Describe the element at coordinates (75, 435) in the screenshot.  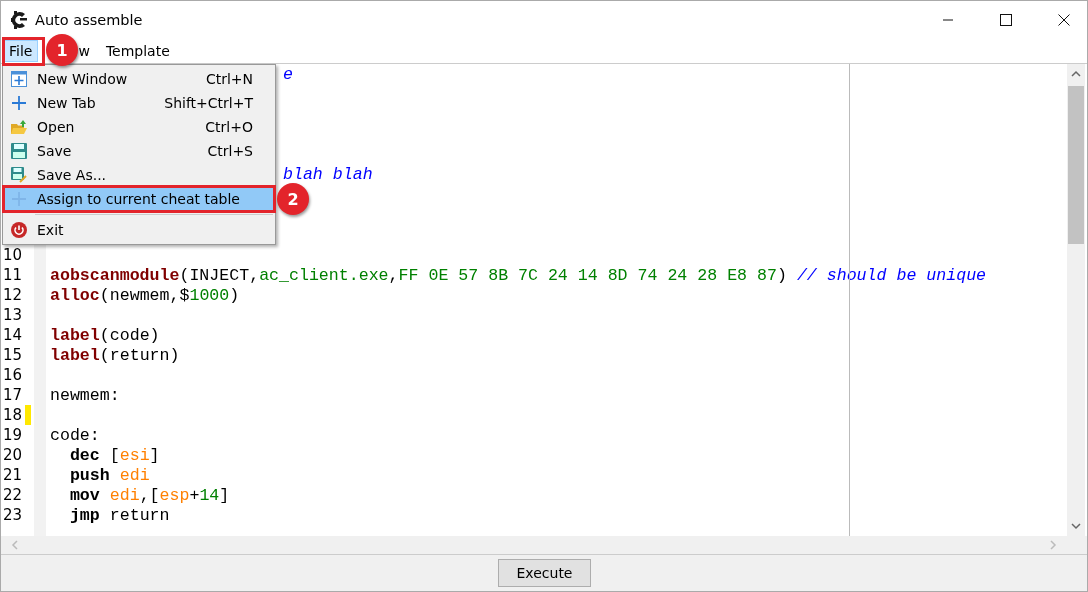
I see `code-line: code:` at that location.